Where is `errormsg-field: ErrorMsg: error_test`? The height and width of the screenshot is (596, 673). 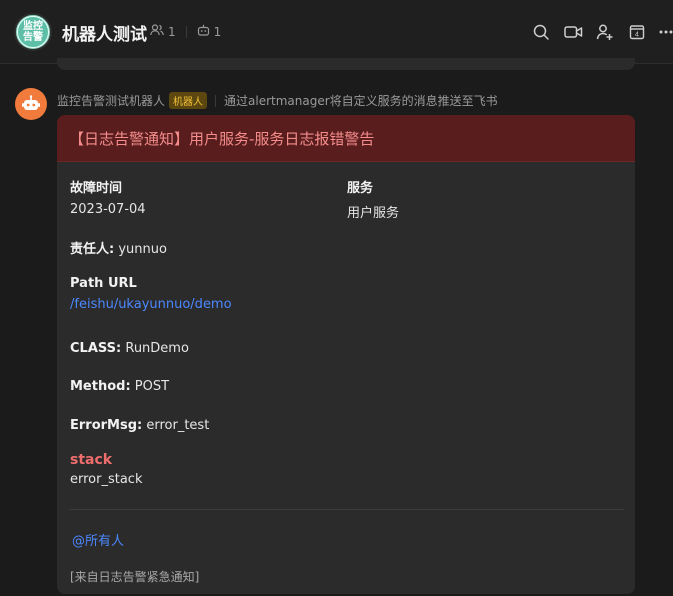
errormsg-field: ErrorMsg: error_test is located at coordinates (139, 423).